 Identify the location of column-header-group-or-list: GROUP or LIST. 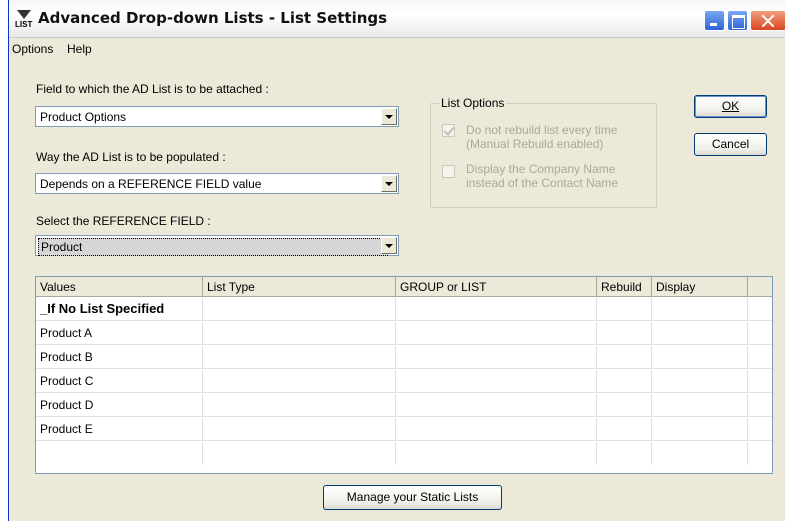
(496, 287).